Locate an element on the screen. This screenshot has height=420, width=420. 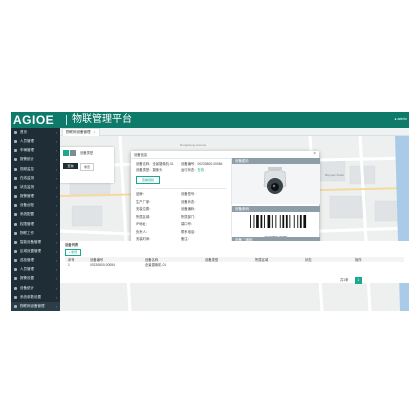
layer-icon is located at coordinates (66, 153).